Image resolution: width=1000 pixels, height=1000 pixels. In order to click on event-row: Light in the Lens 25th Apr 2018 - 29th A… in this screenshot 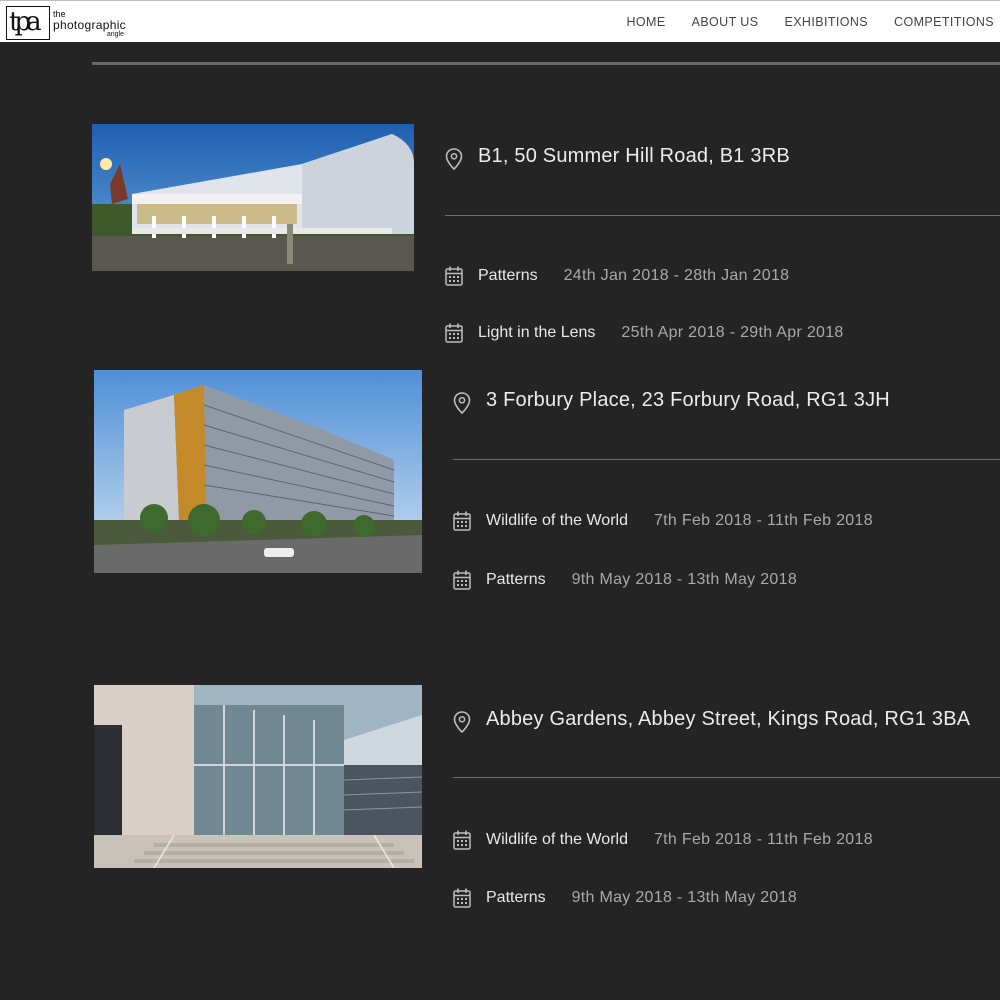, I will do `click(644, 333)`.